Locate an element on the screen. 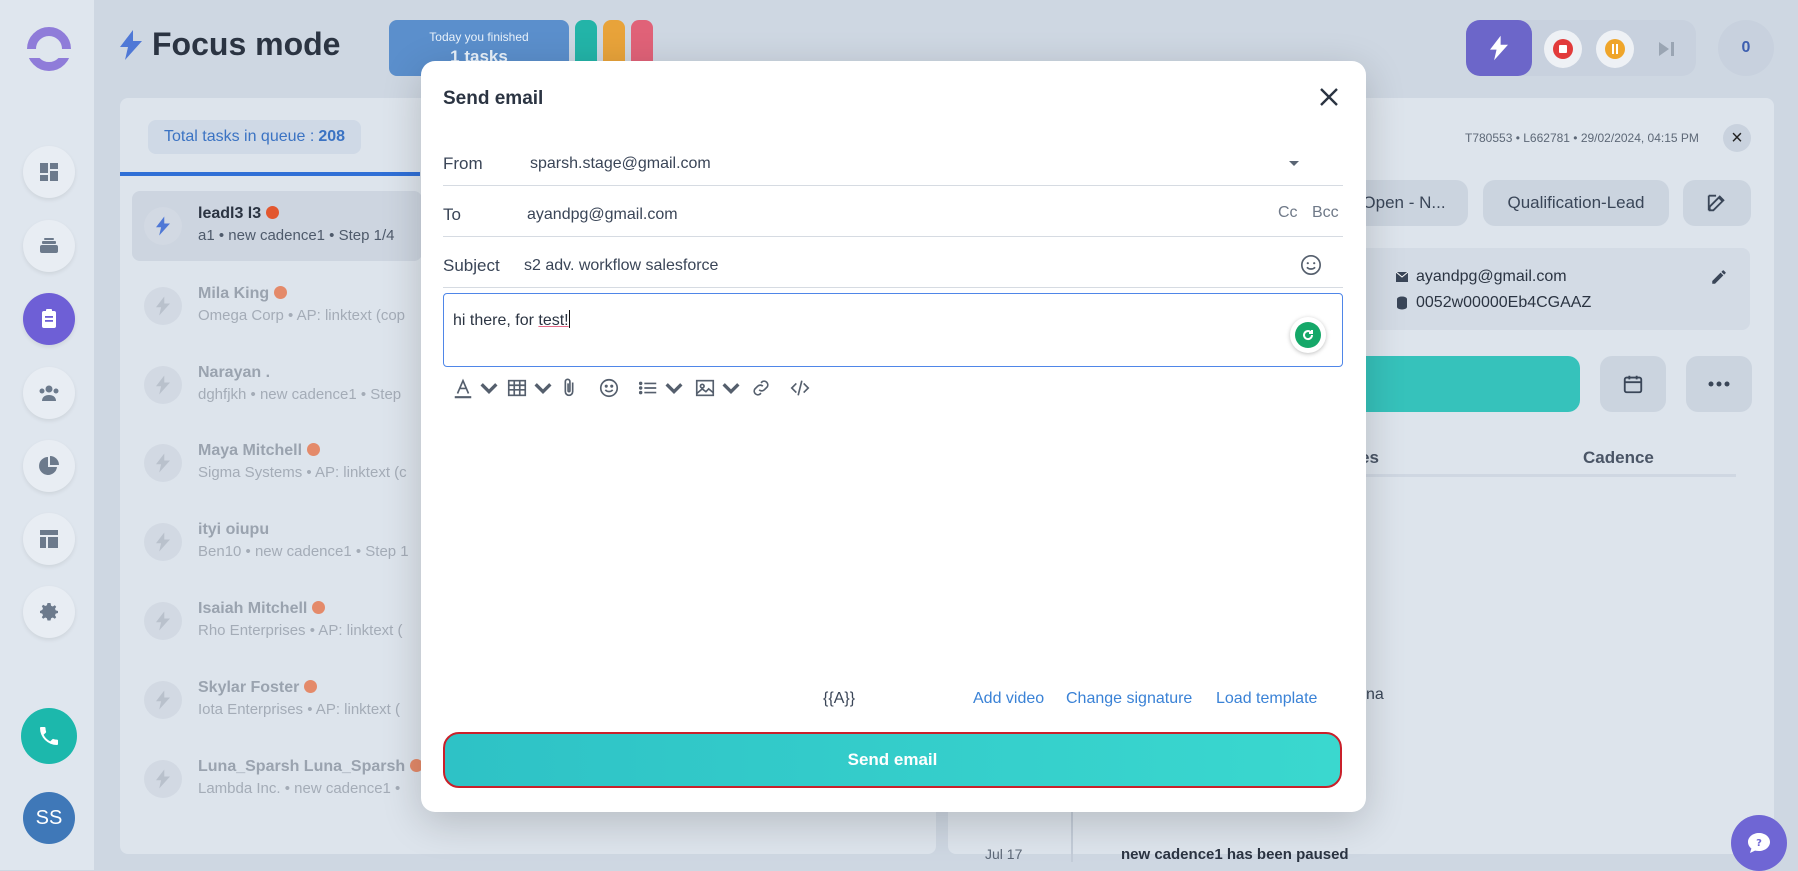 The height and width of the screenshot is (871, 1798). lead-subtitle: a1 • new cadence1 • Step 1/4 is located at coordinates (296, 235).